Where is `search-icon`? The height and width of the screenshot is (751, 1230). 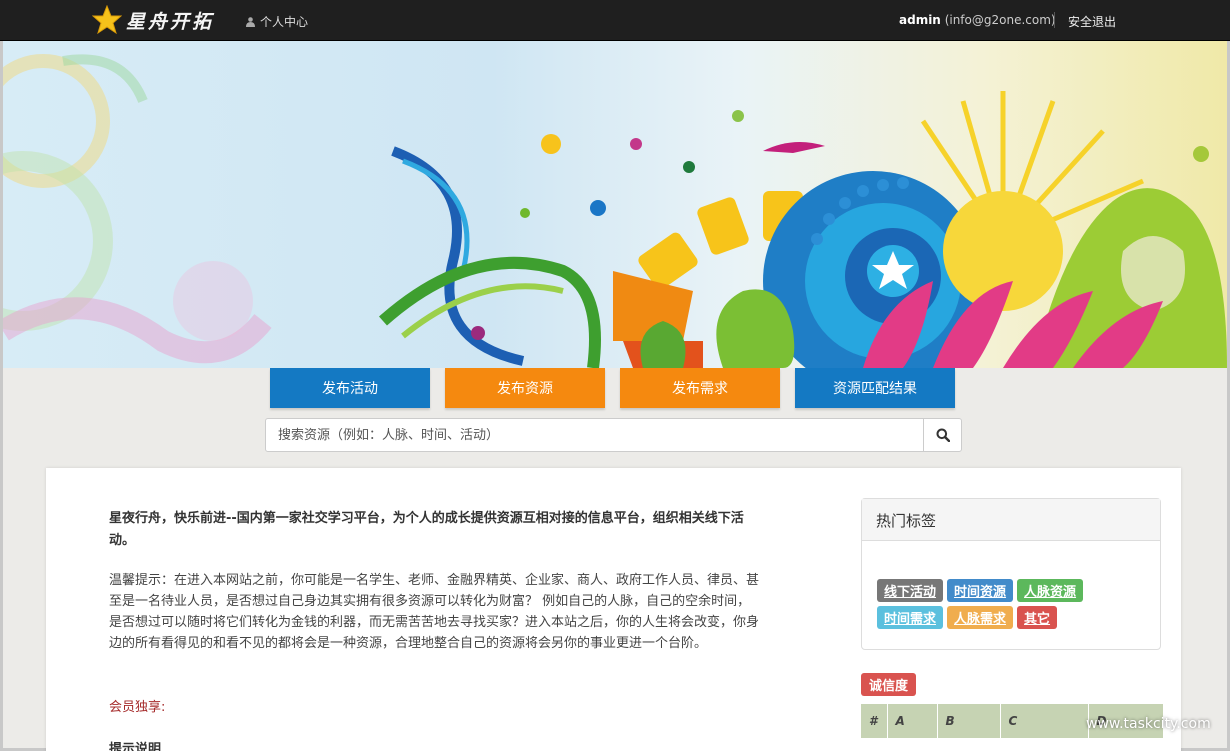 search-icon is located at coordinates (943, 435).